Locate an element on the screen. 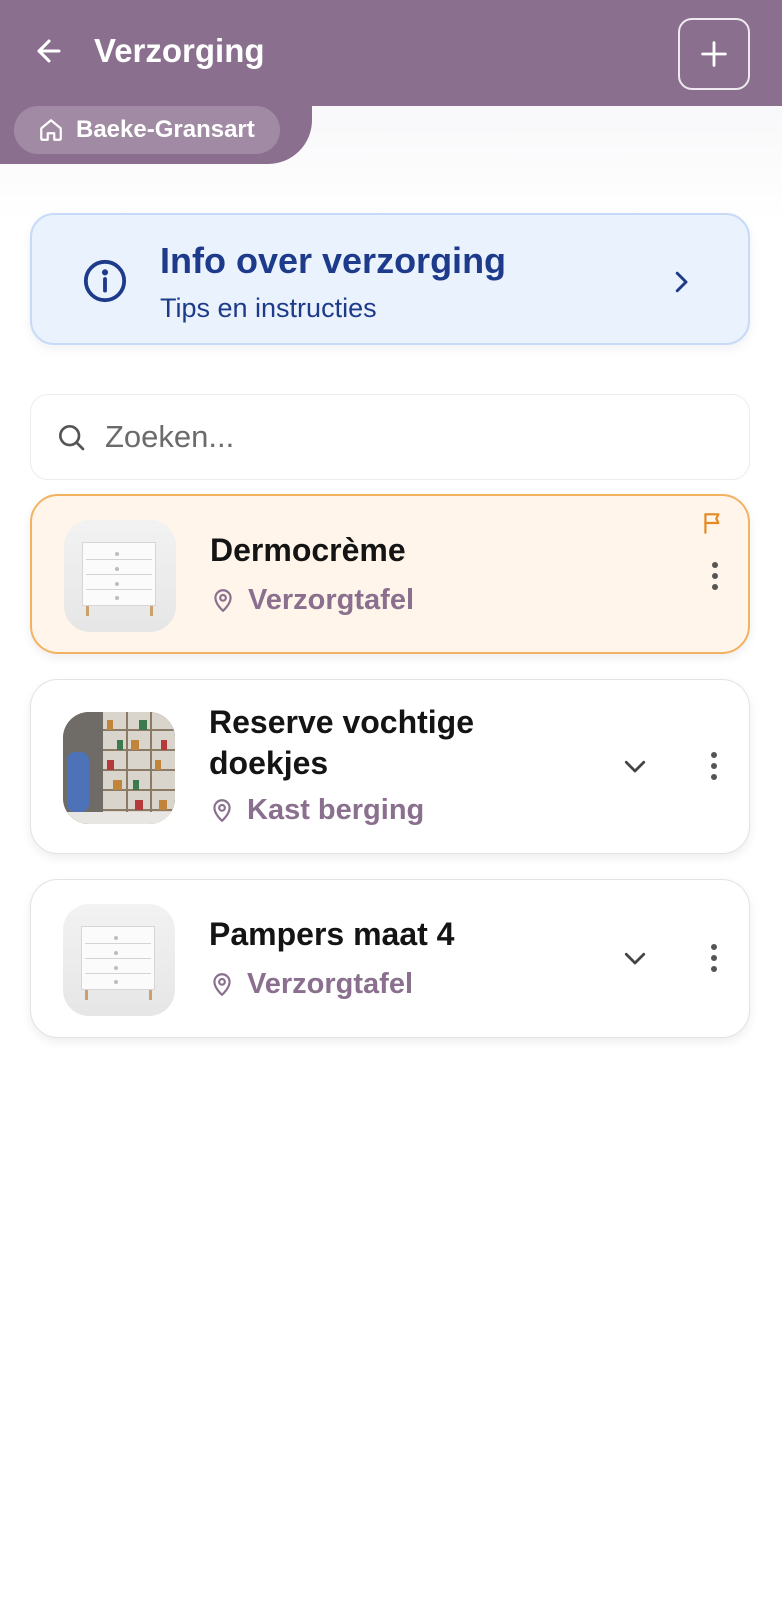 This screenshot has width=782, height=1602. chevron-right-icon is located at coordinates (681, 282).